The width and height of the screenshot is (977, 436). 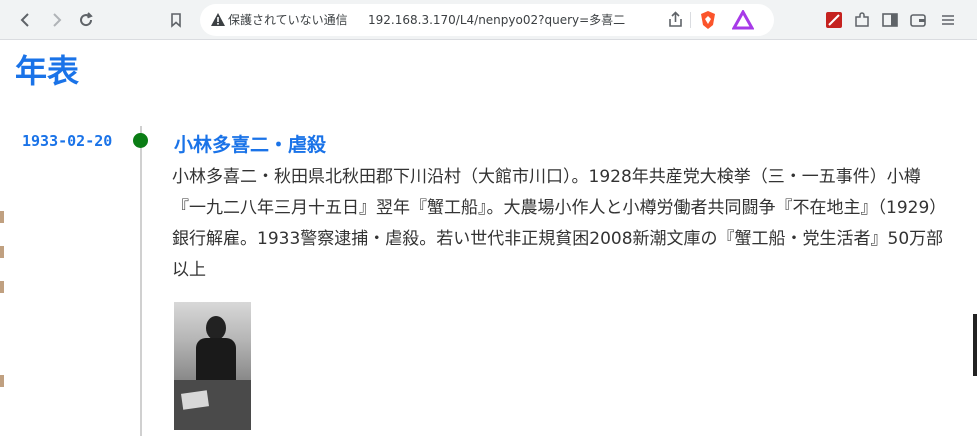 I want to click on forward-arrow-icon, so click(x=57, y=20).